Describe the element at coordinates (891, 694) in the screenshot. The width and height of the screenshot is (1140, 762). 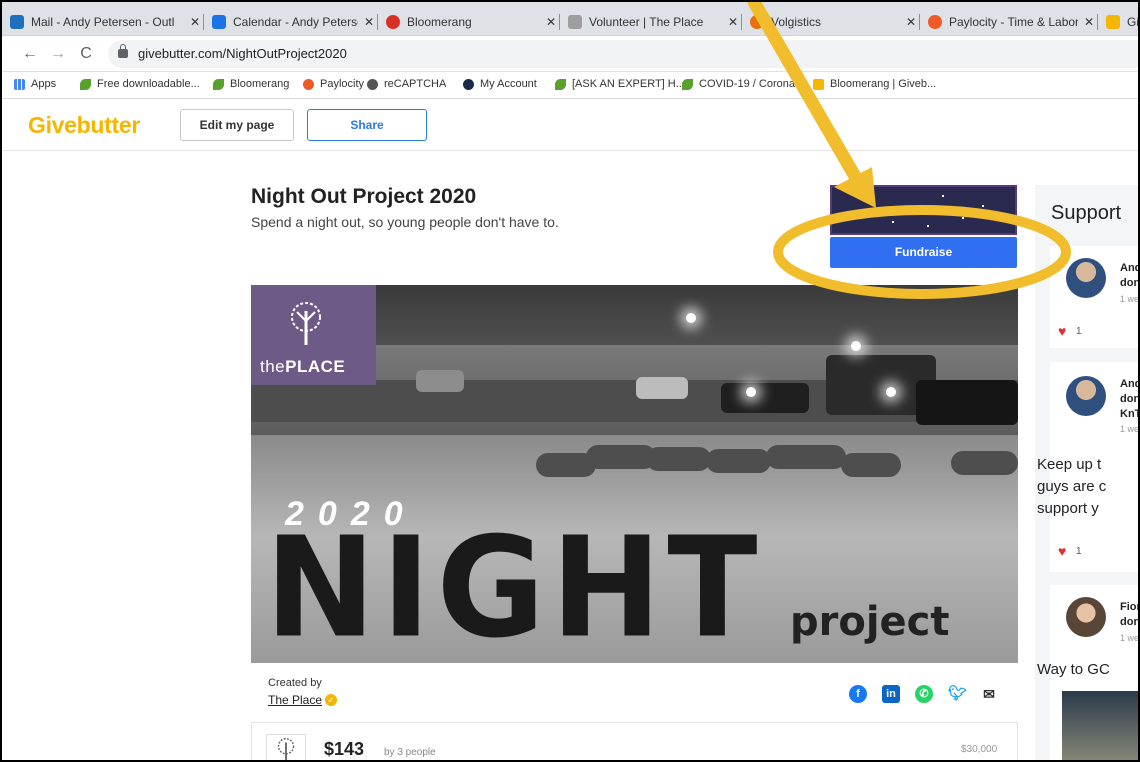
I see `linkedin-icon: in` at that location.